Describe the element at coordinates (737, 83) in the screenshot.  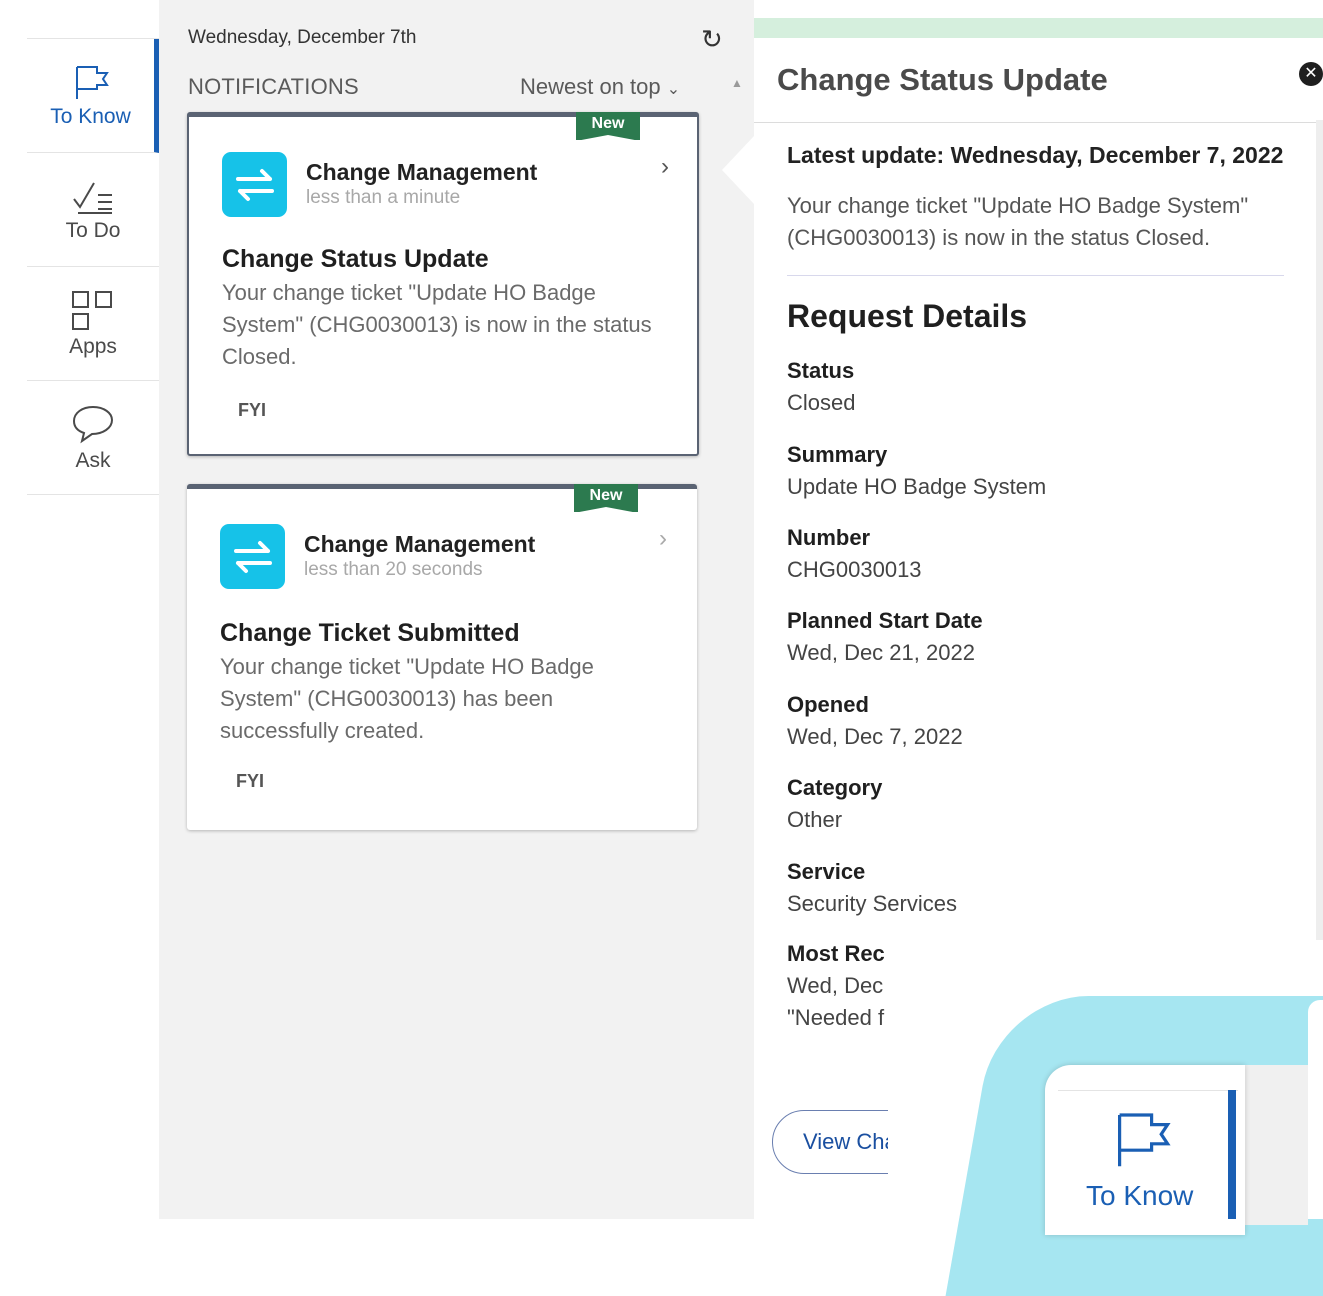
I see `scroll-up-arrow: ▲` at that location.